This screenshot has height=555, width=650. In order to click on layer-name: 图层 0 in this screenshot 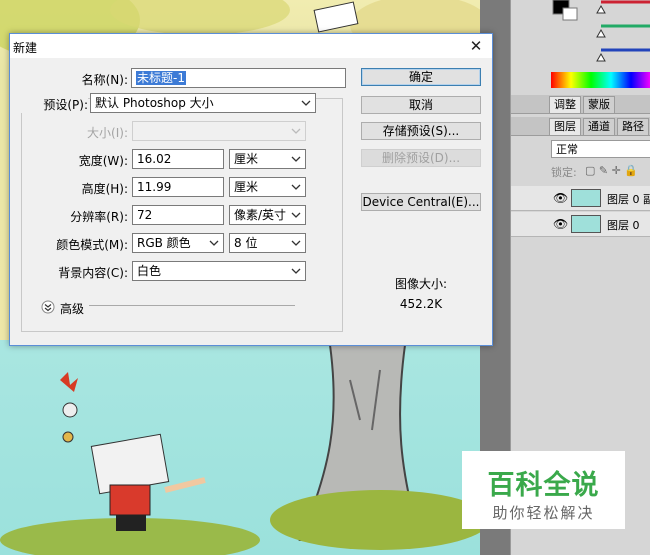, I will do `click(623, 225)`.